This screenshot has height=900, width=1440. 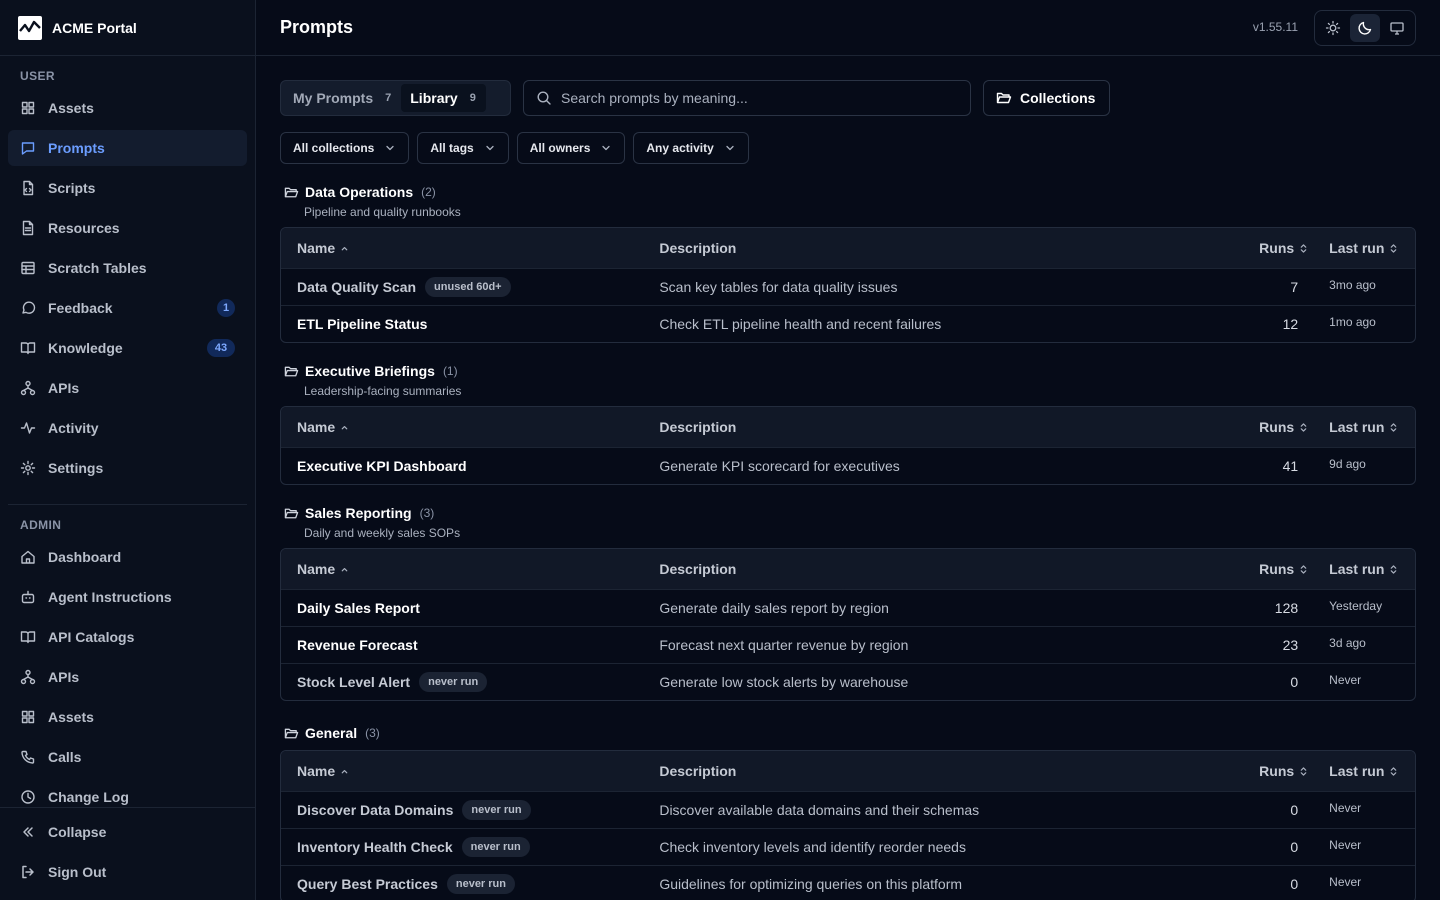 I want to click on prompt-last-run: Yesterday, so click(x=1356, y=606).